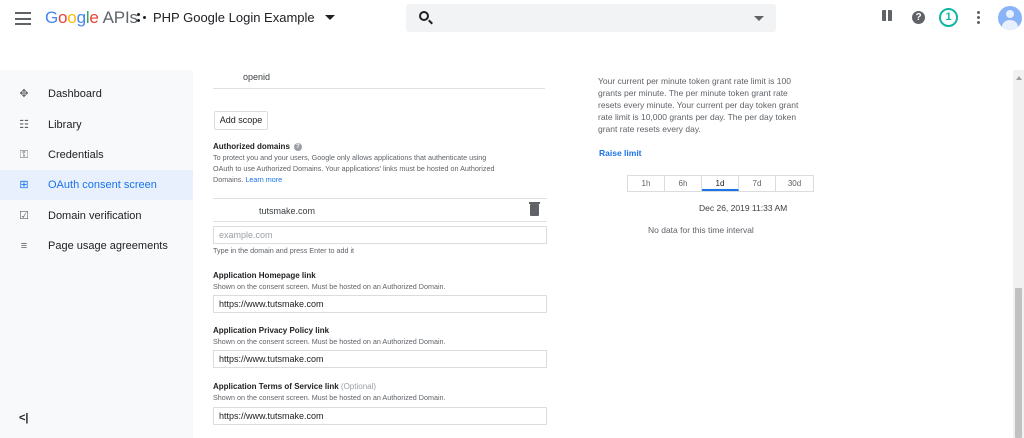 The width and height of the screenshot is (1024, 438). What do you see at coordinates (424, 16) in the screenshot?
I see `search-icon` at bounding box center [424, 16].